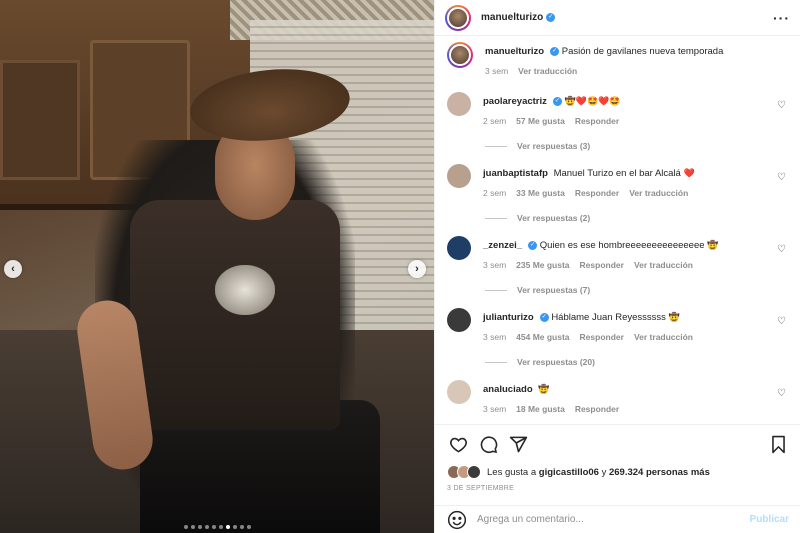 Image resolution: width=800 pixels, height=533 pixels. I want to click on author-avatar, so click(458, 17).